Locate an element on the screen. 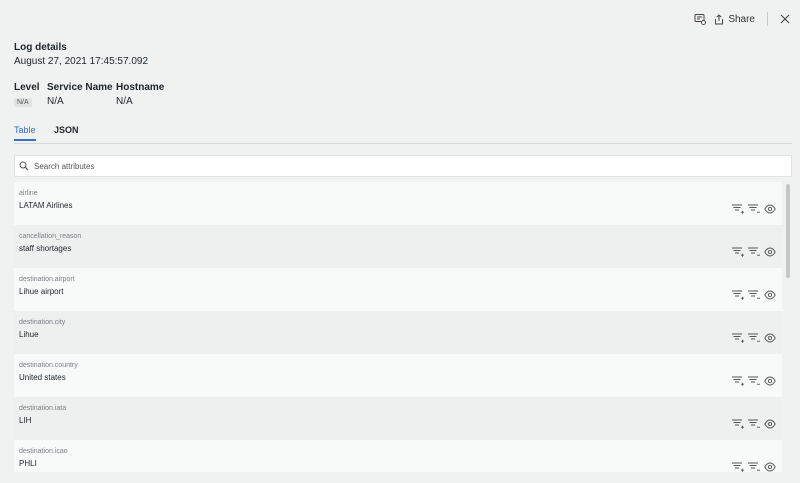  attribute-row: destination.city Lihue is located at coordinates (398, 332).